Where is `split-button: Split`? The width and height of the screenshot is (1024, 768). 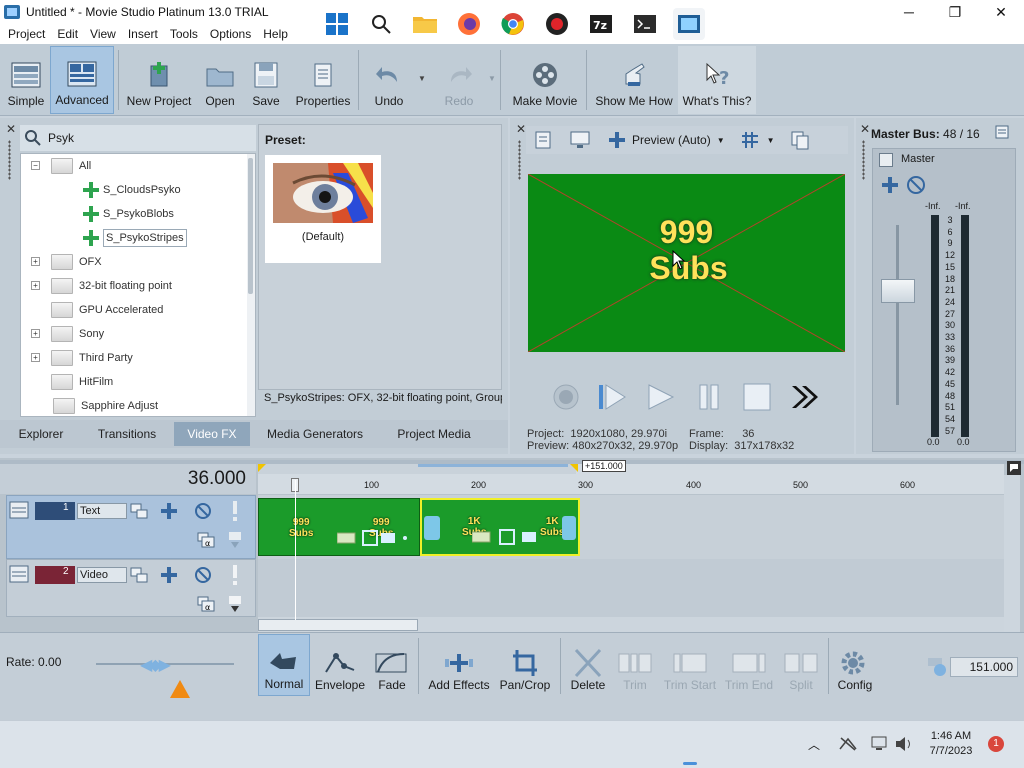
split-button: Split is located at coordinates (801, 665).